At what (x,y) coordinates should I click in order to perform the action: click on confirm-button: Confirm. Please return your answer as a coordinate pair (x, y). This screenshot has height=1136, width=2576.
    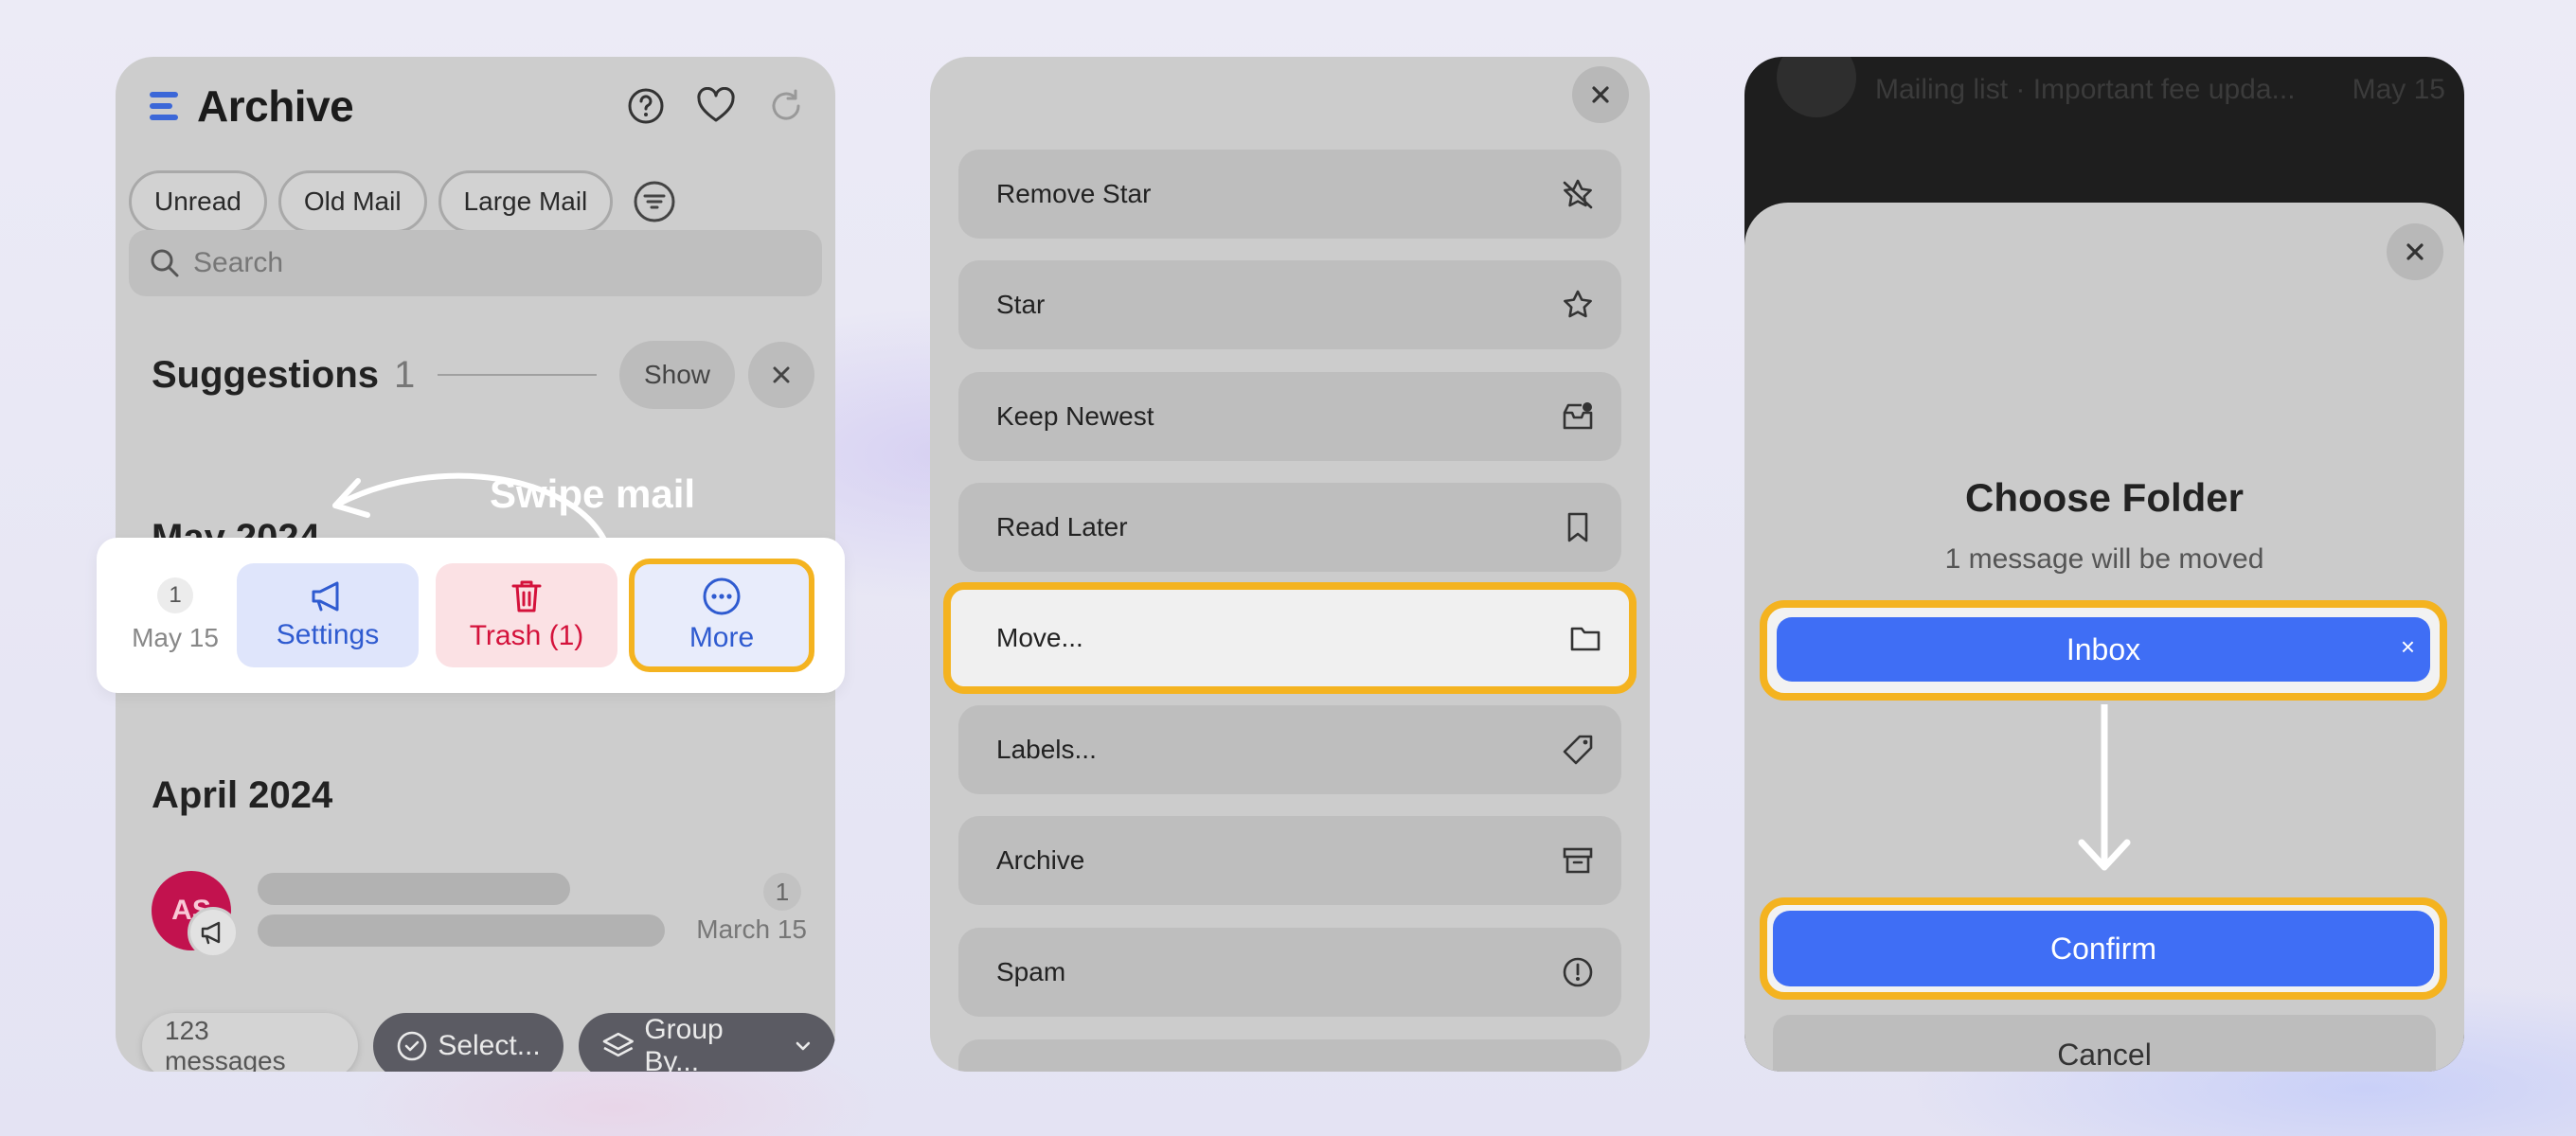
    Looking at the image, I should click on (2103, 948).